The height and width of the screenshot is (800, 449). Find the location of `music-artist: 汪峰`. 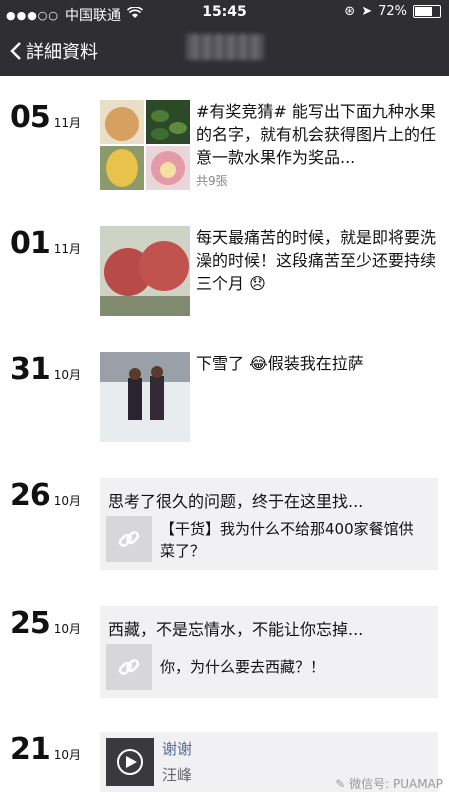

music-artist: 汪峰 is located at coordinates (177, 775).